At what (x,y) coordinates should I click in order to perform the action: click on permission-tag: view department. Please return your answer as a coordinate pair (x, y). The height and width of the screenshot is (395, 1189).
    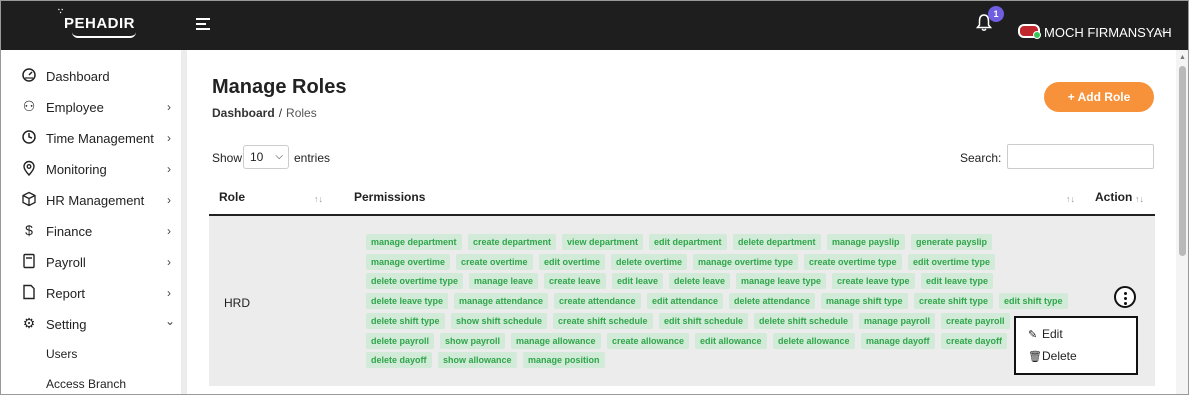
    Looking at the image, I should click on (603, 242).